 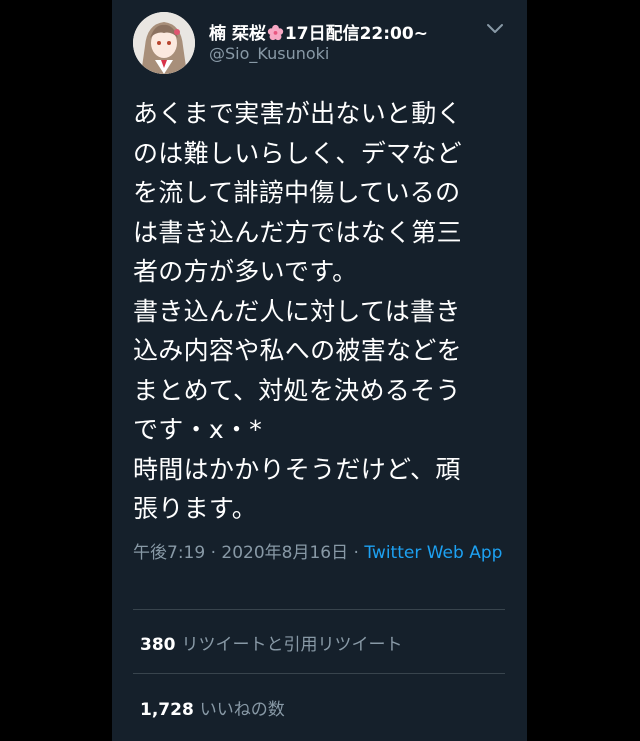 What do you see at coordinates (237, 34) in the screenshot?
I see `author-name-part1: 楠 栞桜` at bounding box center [237, 34].